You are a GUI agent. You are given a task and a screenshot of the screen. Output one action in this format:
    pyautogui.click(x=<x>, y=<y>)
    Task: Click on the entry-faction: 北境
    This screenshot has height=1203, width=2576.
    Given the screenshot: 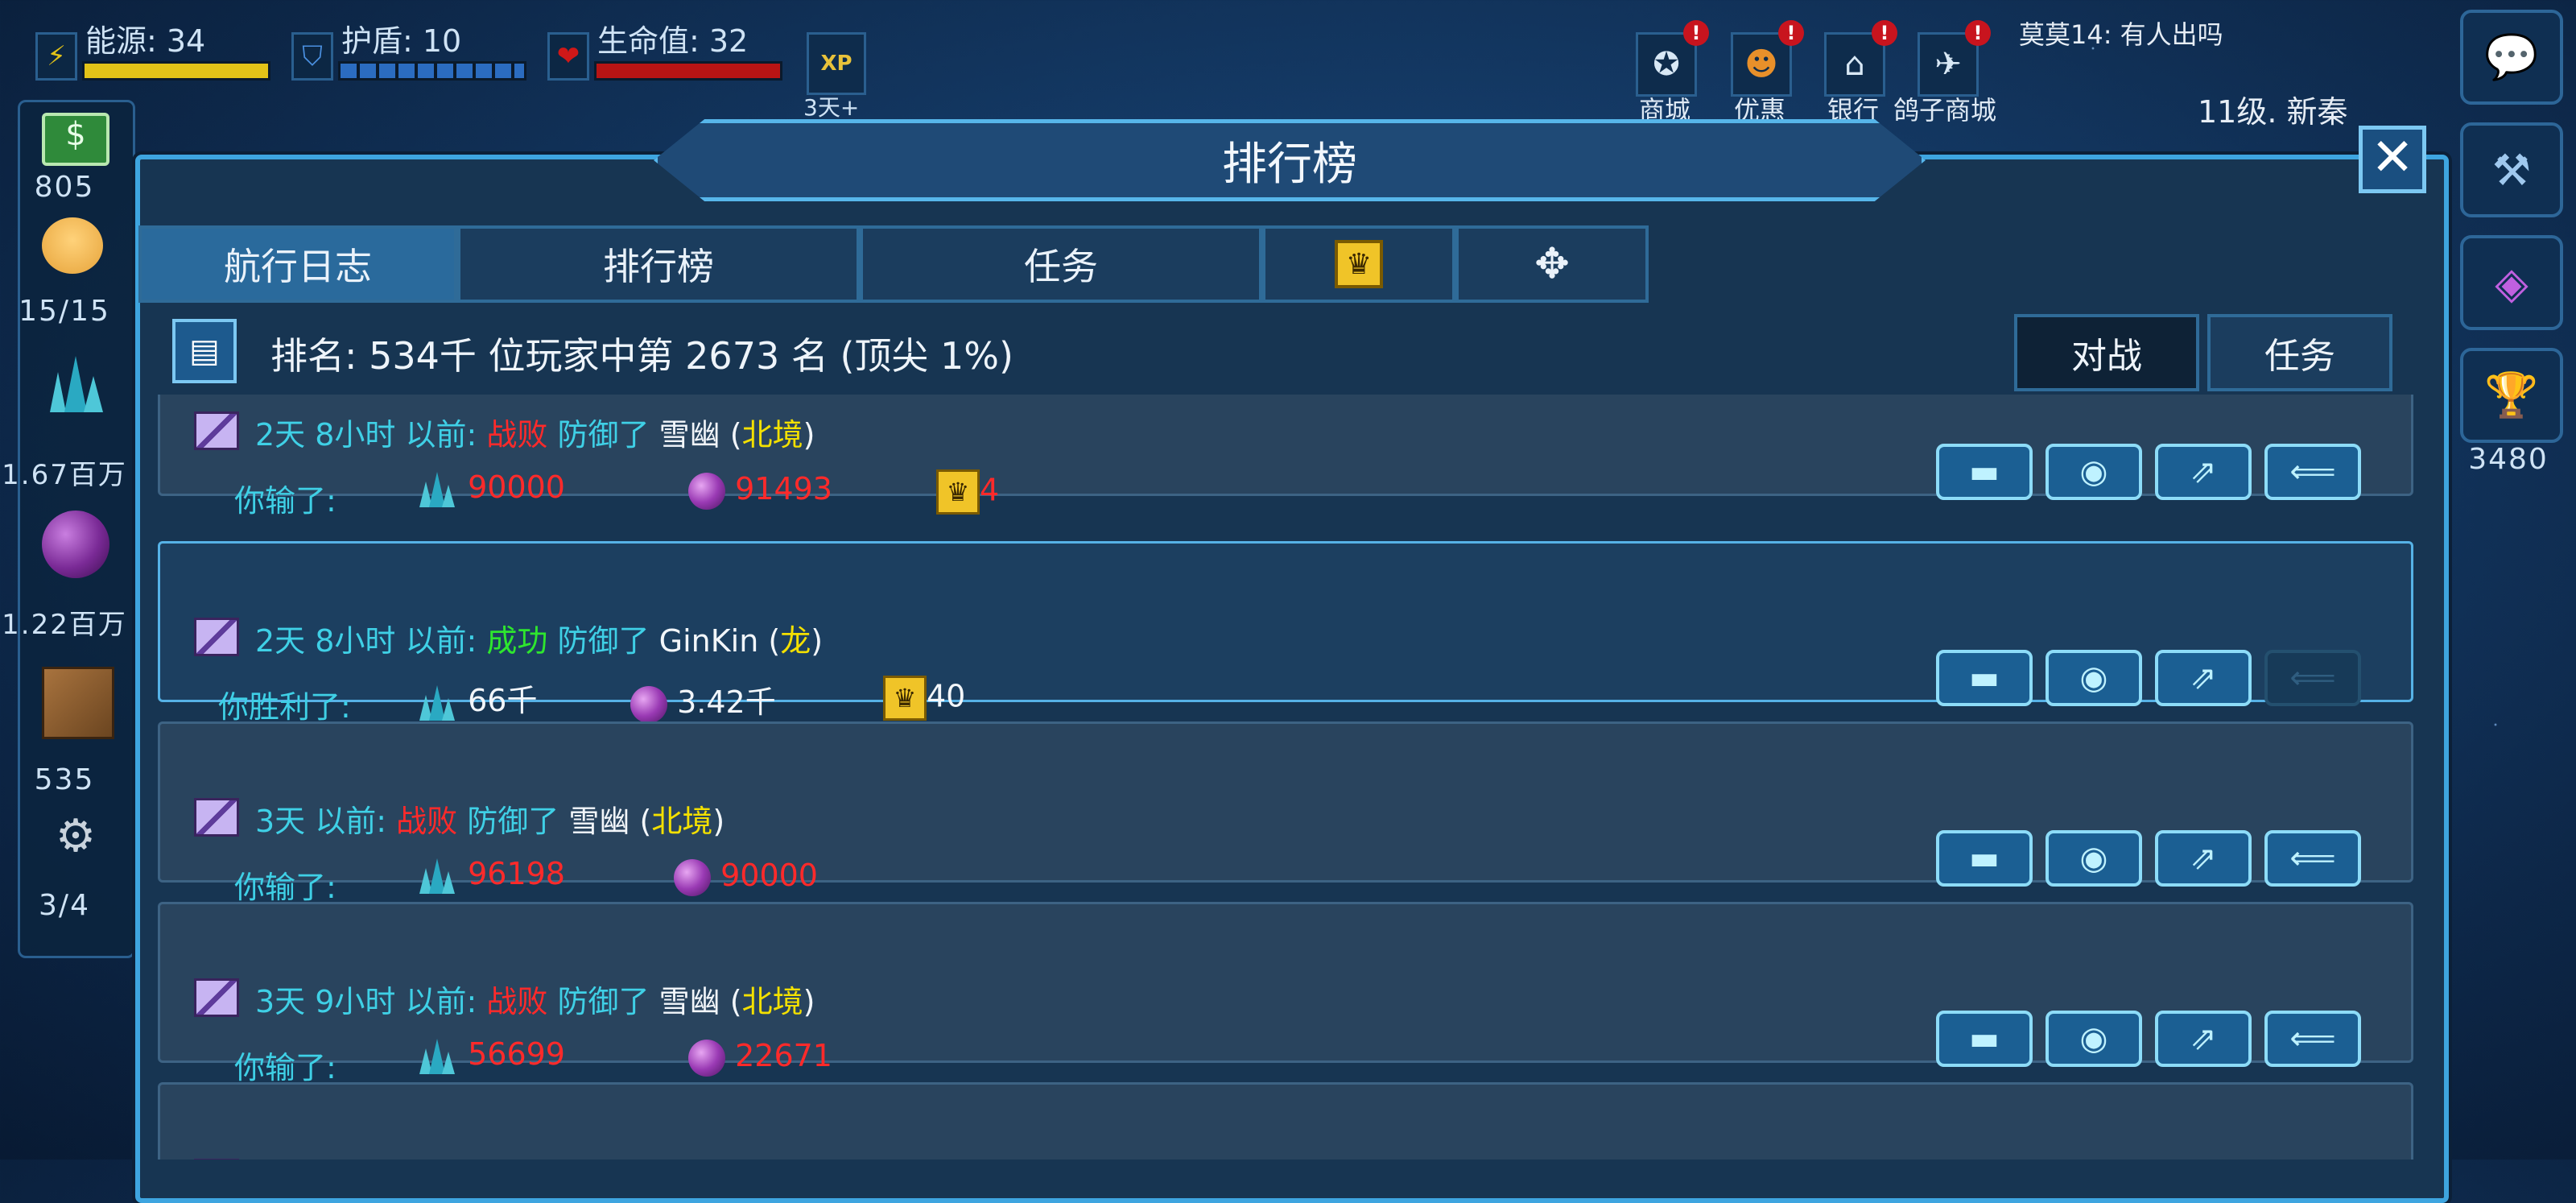 What is the action you would take?
    pyautogui.click(x=772, y=1001)
    